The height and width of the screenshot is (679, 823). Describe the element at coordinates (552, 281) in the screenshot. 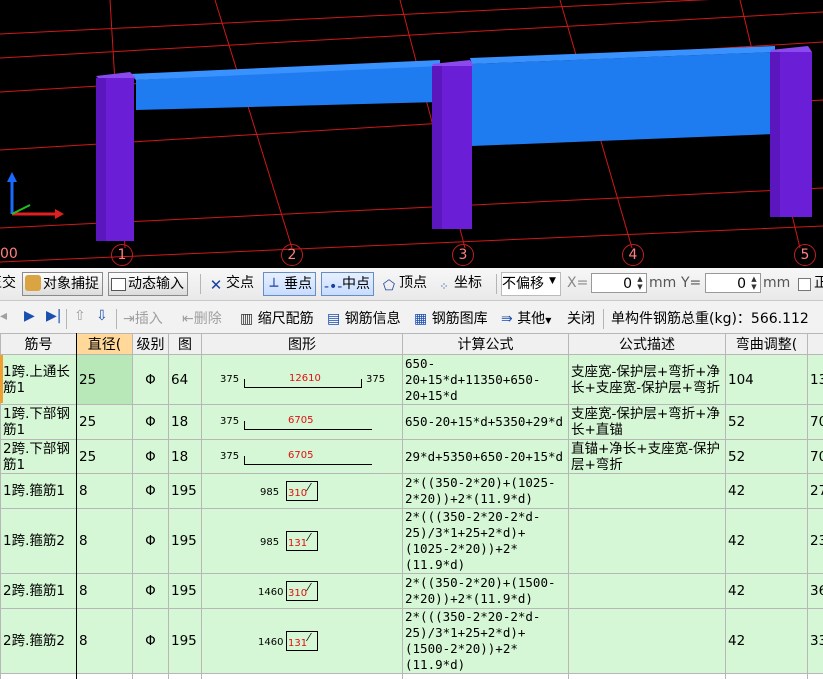

I see `chevron-down-icon: ▼` at that location.